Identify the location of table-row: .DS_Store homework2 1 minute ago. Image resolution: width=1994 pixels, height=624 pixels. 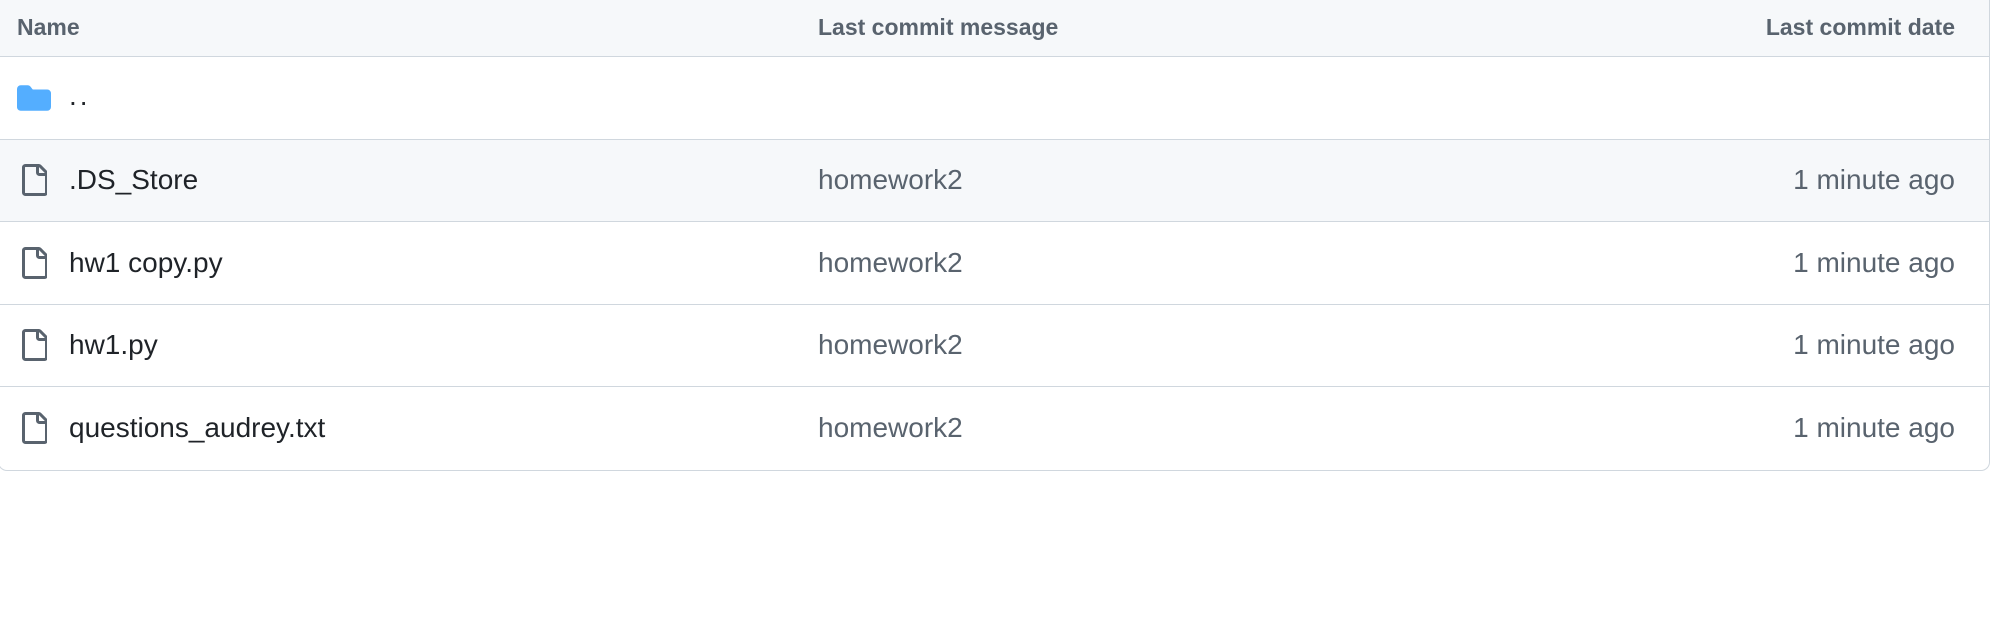
(994, 180).